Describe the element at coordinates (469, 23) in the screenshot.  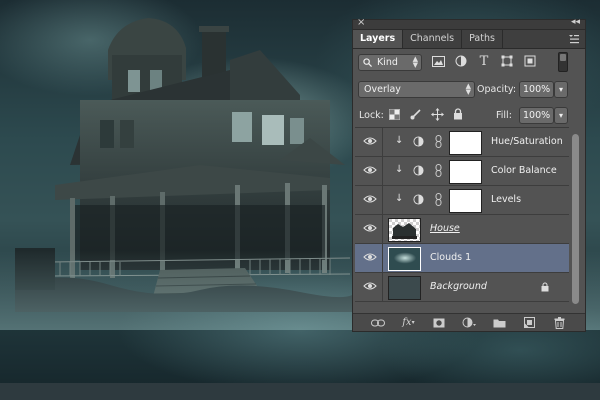
I see `panel-title-strip: × ◂◂` at that location.